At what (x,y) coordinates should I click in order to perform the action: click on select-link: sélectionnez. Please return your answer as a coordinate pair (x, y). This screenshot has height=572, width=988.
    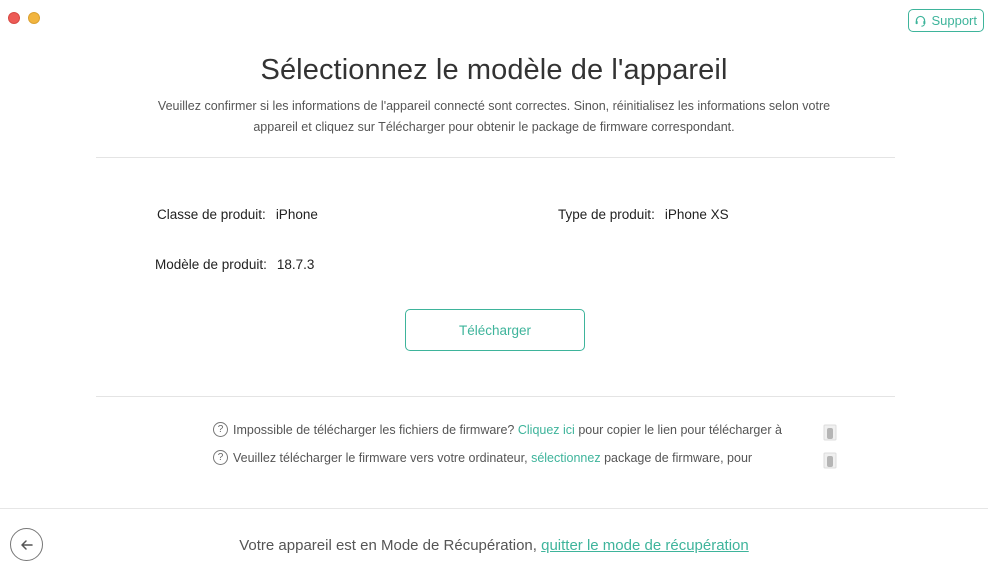
    Looking at the image, I should click on (566, 458).